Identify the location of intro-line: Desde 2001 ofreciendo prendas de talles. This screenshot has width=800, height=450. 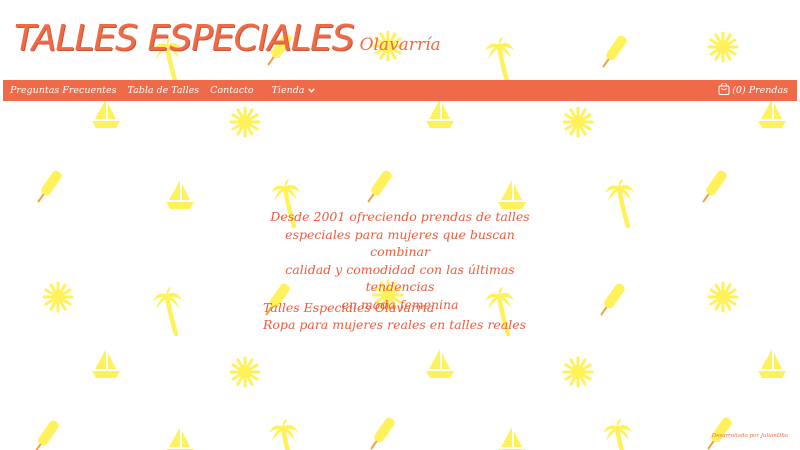
(400, 216).